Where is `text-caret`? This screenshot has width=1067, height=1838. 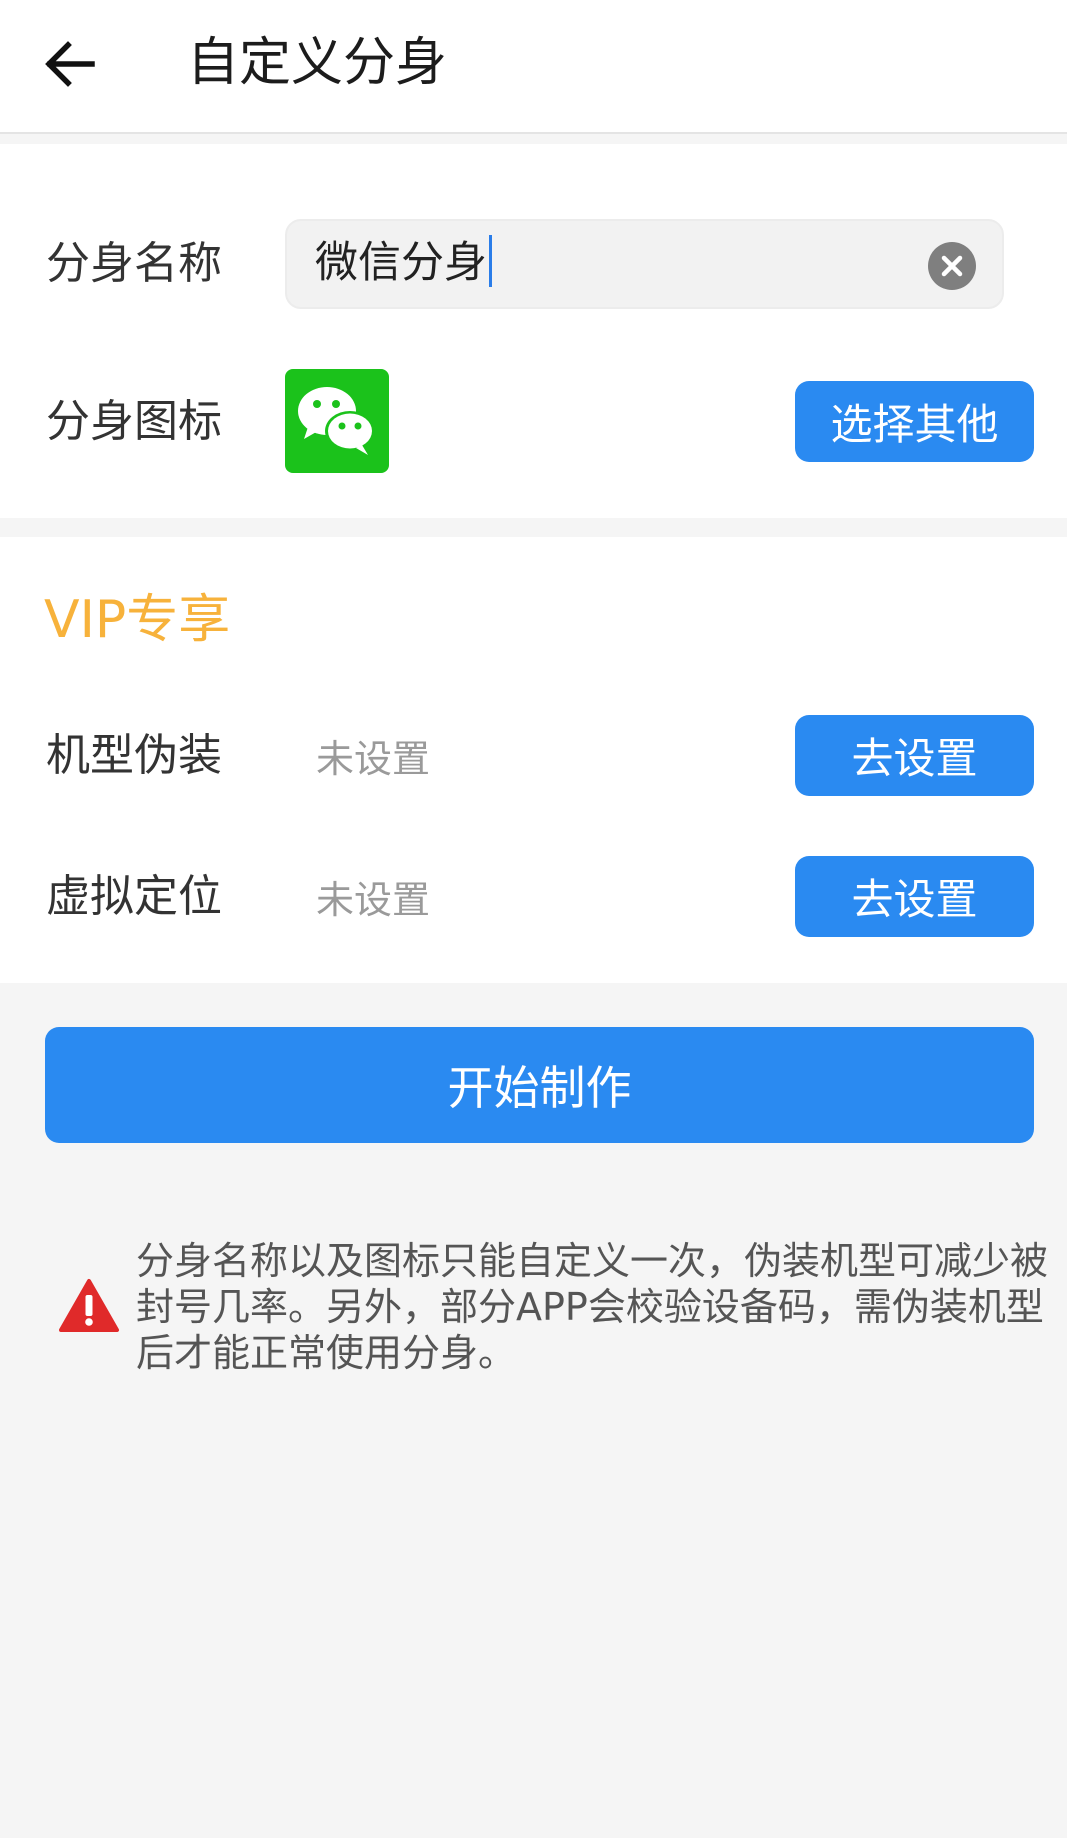 text-caret is located at coordinates (490, 261).